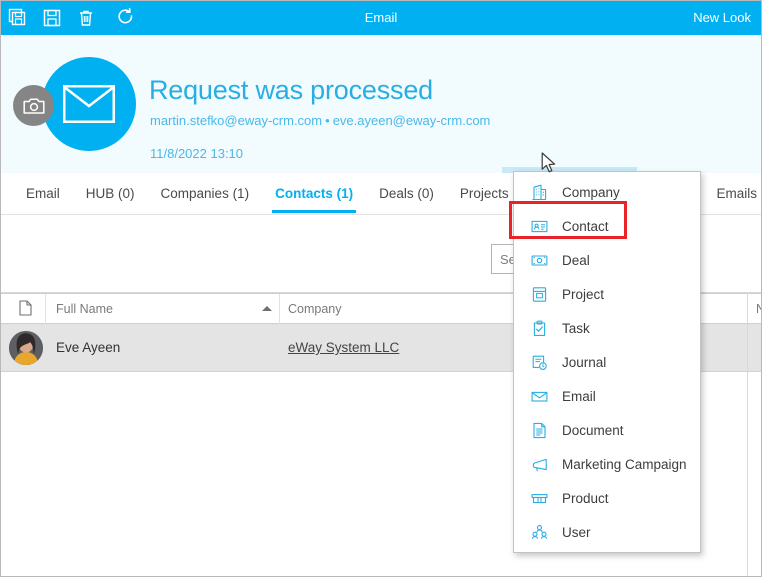  Describe the element at coordinates (86, 18) in the screenshot. I see `delete-icon` at that location.